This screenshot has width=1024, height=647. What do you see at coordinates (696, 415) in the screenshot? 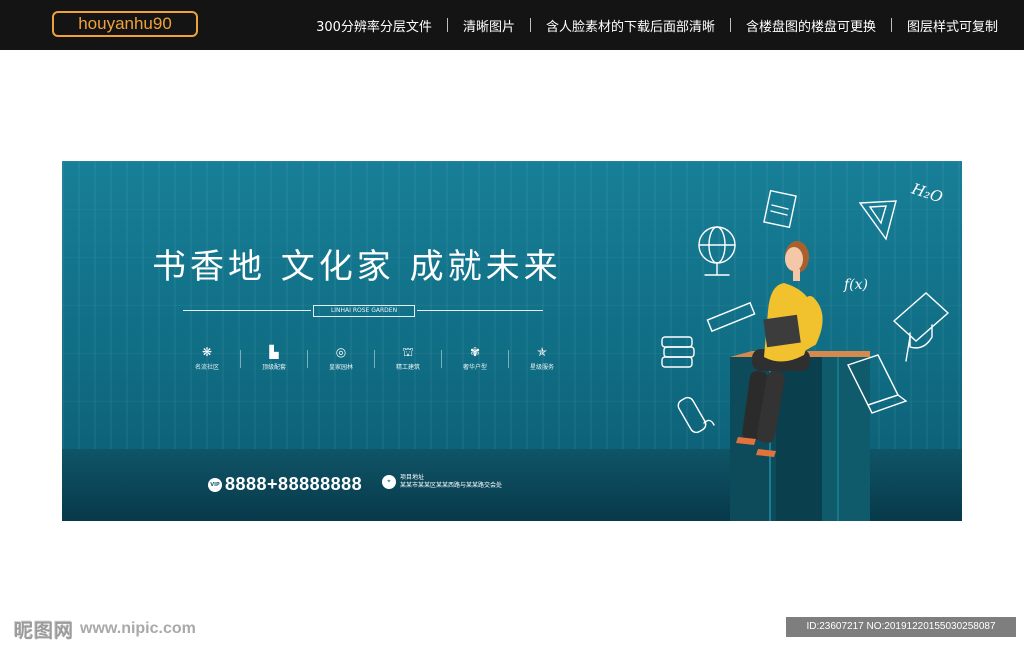
I see `scroll-icon` at bounding box center [696, 415].